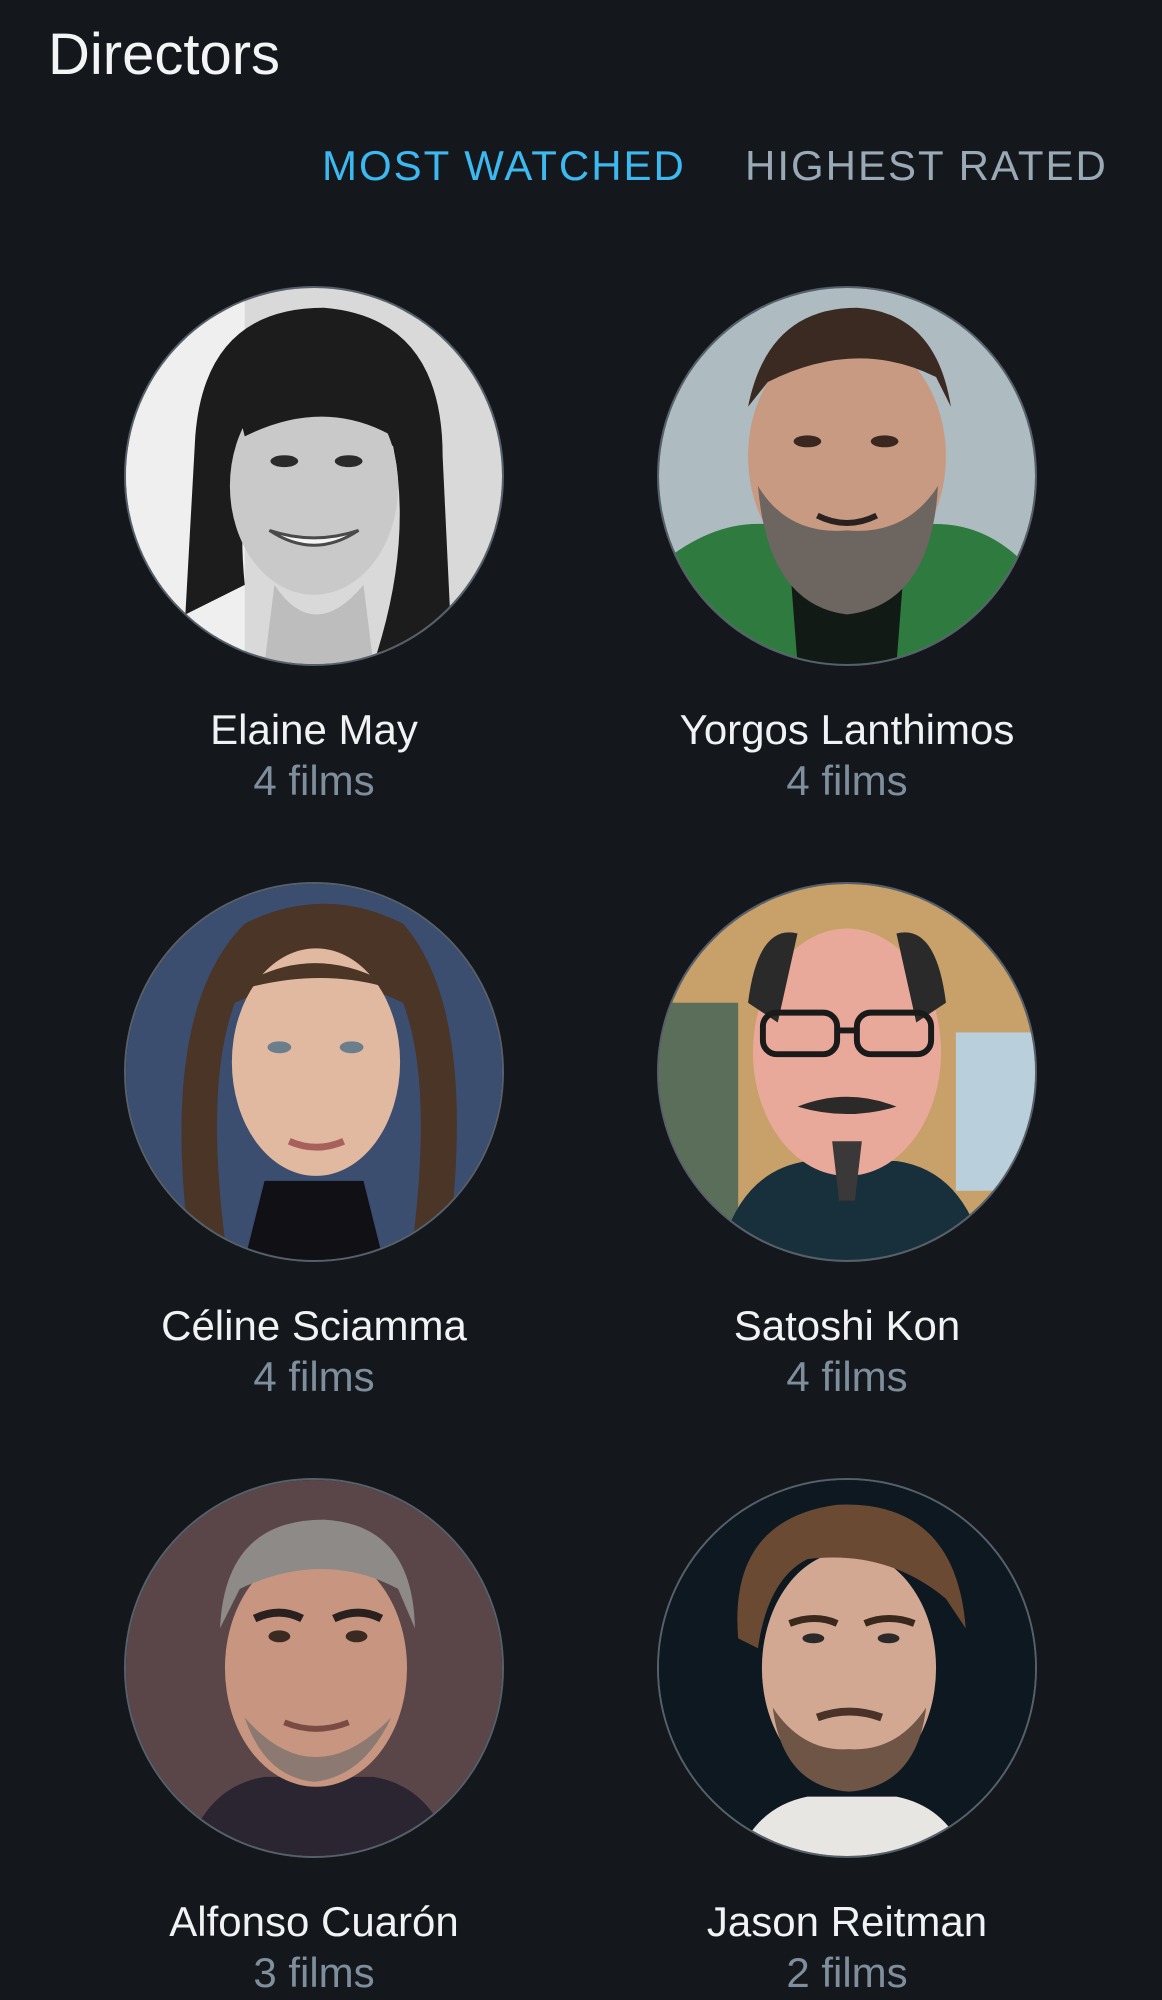 The width and height of the screenshot is (1162, 2000). What do you see at coordinates (847, 729) in the screenshot?
I see `director-name: Yorgos Lanthimos` at bounding box center [847, 729].